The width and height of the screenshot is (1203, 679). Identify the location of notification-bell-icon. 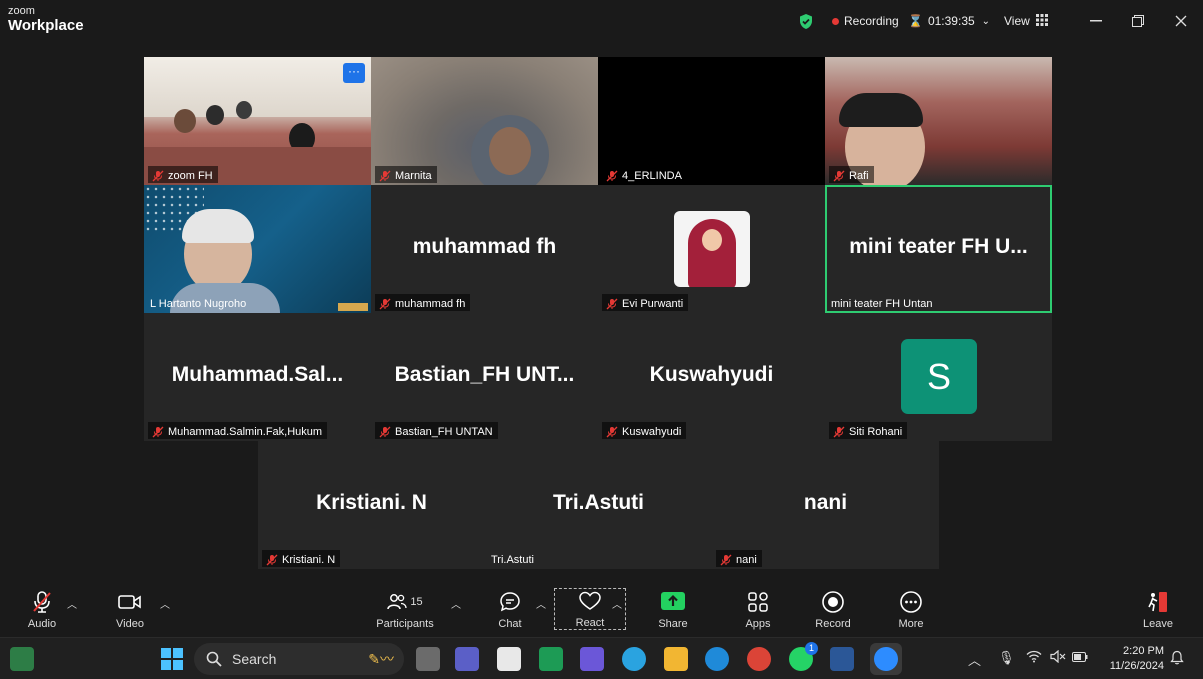
(1177, 659).